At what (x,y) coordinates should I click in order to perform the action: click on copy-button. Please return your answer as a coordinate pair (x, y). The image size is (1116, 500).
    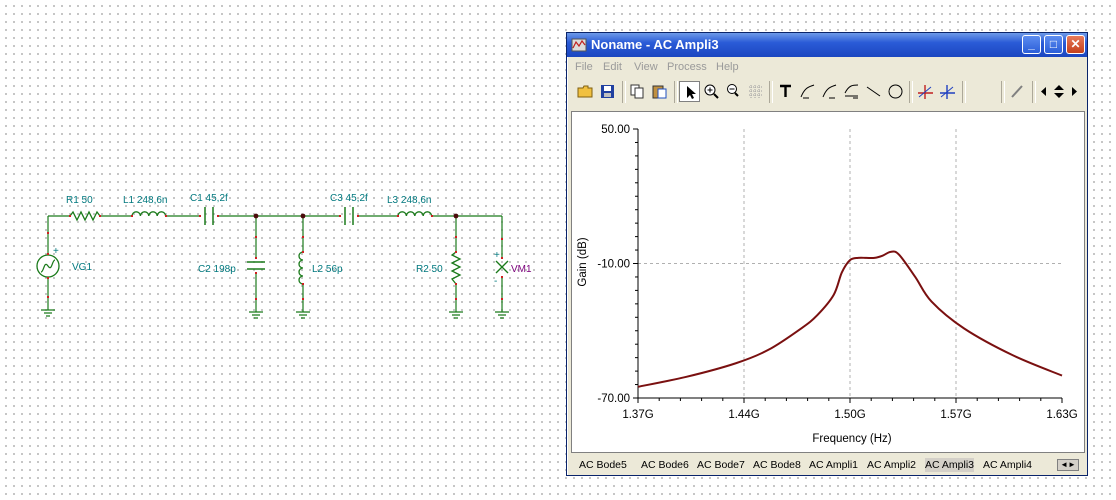
    Looking at the image, I should click on (637, 91).